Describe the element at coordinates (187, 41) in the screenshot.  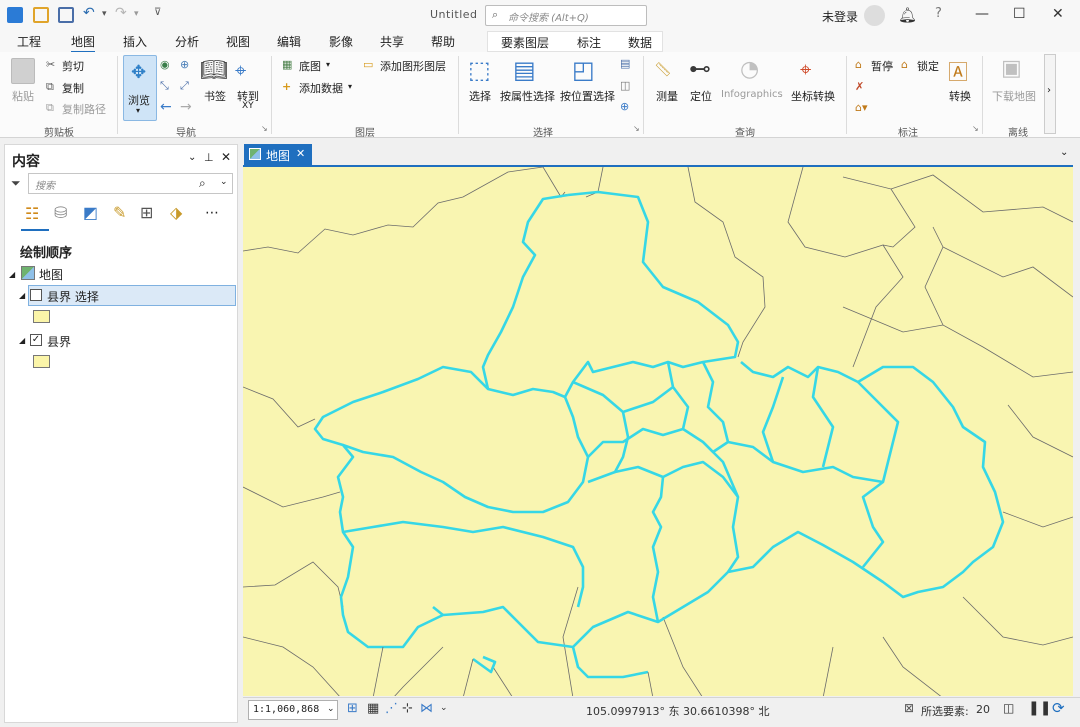
I see `tab-analysis: 分析` at that location.